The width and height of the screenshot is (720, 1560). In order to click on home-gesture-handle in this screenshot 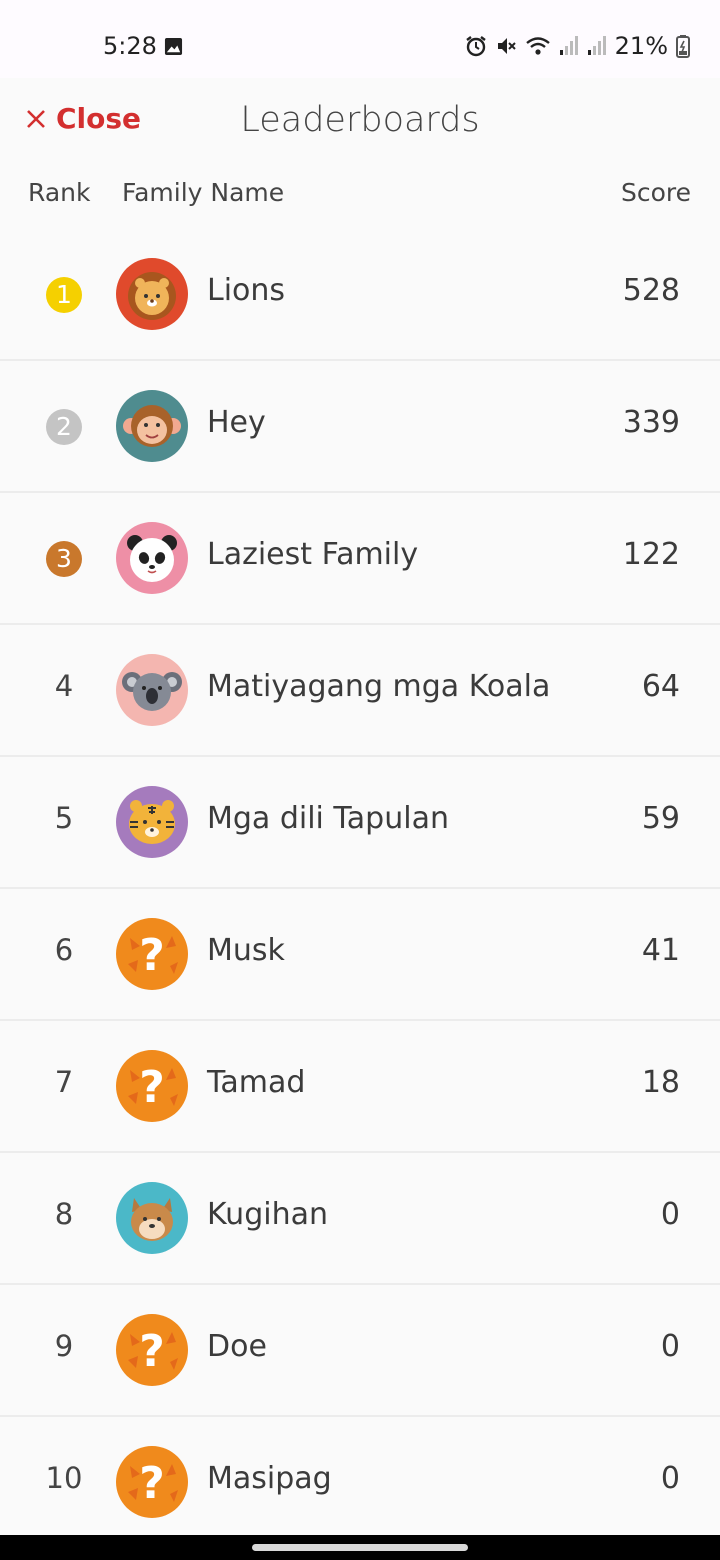, I will do `click(360, 1547)`.